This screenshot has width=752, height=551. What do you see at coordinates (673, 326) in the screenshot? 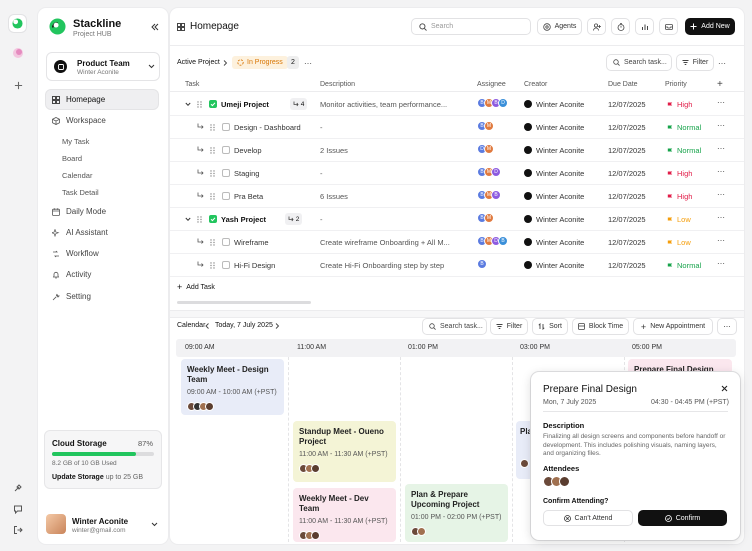
I see `new-appointment-button: + New Appointment` at bounding box center [673, 326].